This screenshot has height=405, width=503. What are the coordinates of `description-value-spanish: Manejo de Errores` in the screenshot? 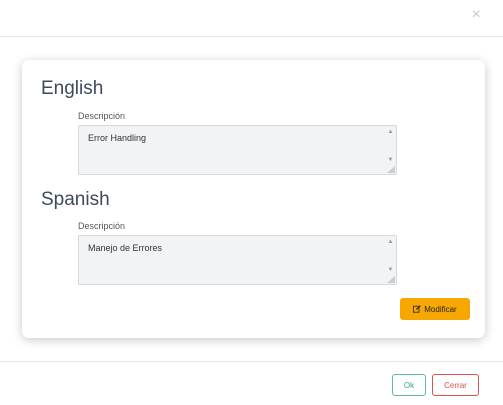 It's located at (125, 248).